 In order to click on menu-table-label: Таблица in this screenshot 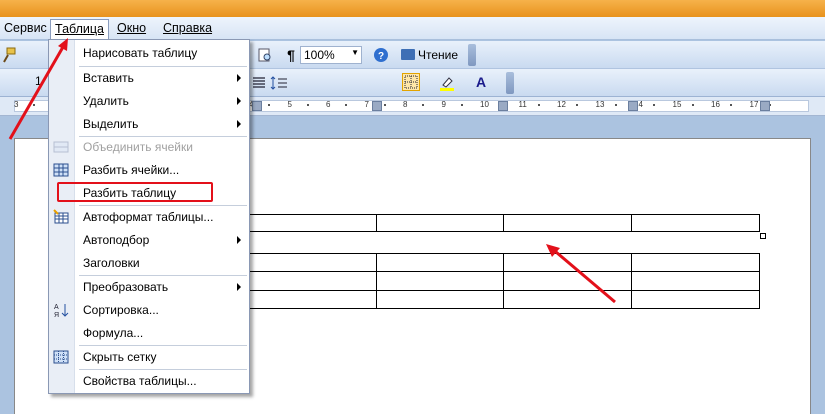, I will do `click(80, 29)`.